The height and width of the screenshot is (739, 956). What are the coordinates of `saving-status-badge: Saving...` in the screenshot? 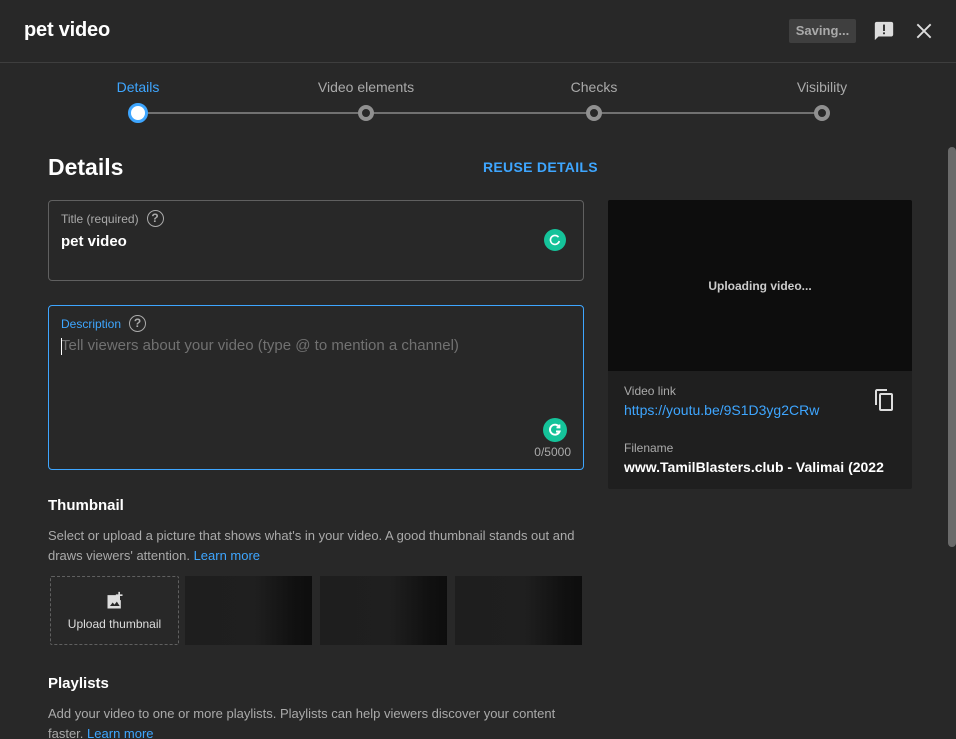 It's located at (822, 31).